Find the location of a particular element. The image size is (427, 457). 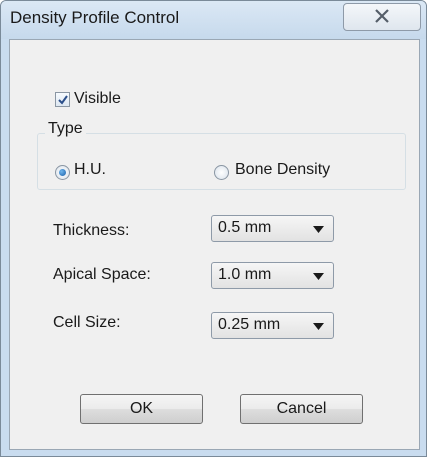

visible-checkbox is located at coordinates (62, 99).